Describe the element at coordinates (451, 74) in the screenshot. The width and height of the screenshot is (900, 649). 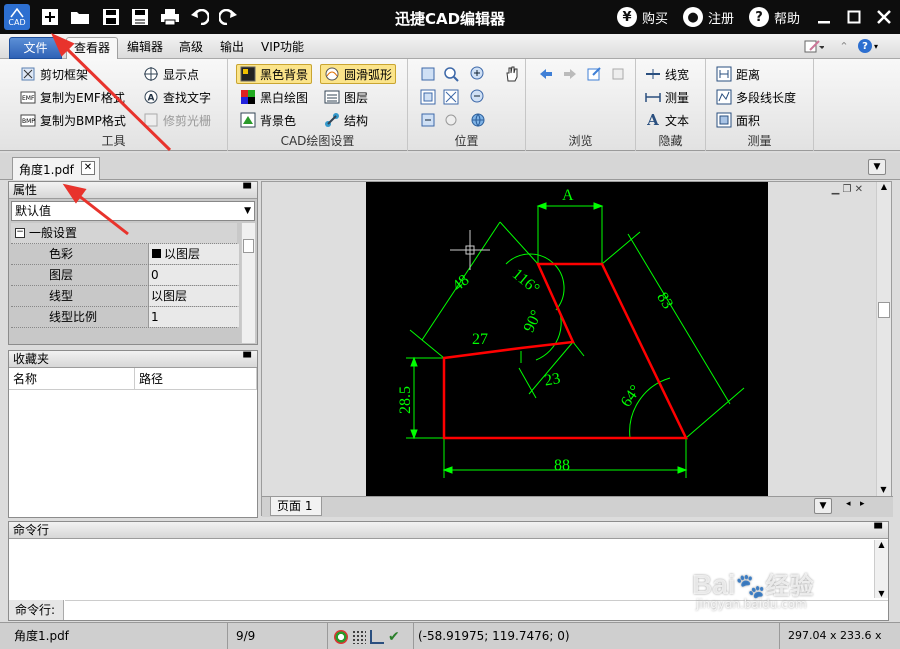
I see `zoom-window-icon` at that location.